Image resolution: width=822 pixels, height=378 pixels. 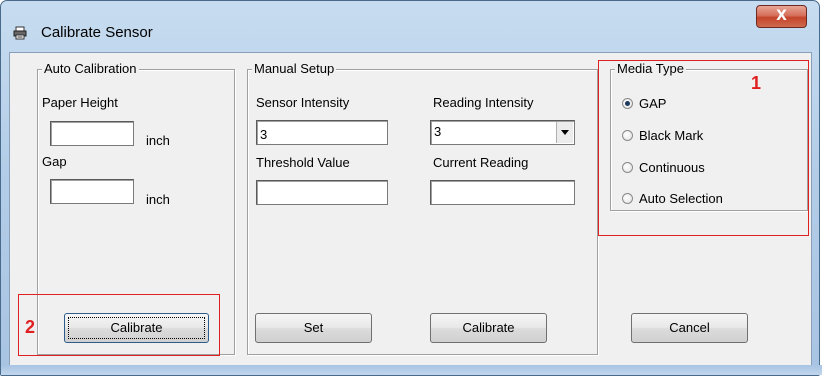 I want to click on auto-calibration-legend: Auto Calibration, so click(x=90, y=69).